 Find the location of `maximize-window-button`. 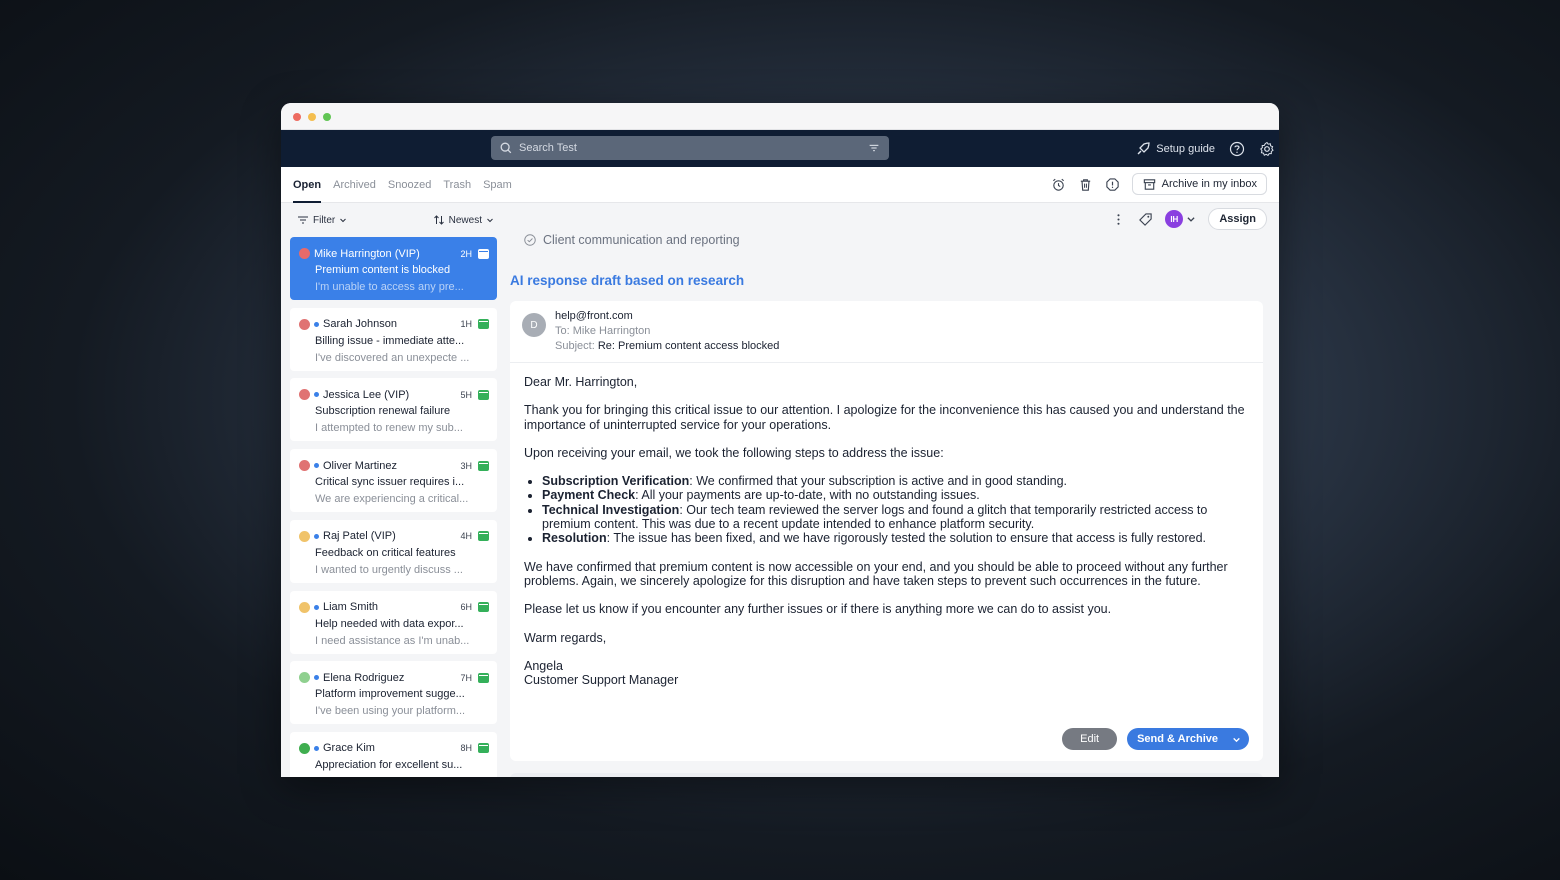

maximize-window-button is located at coordinates (327, 117).